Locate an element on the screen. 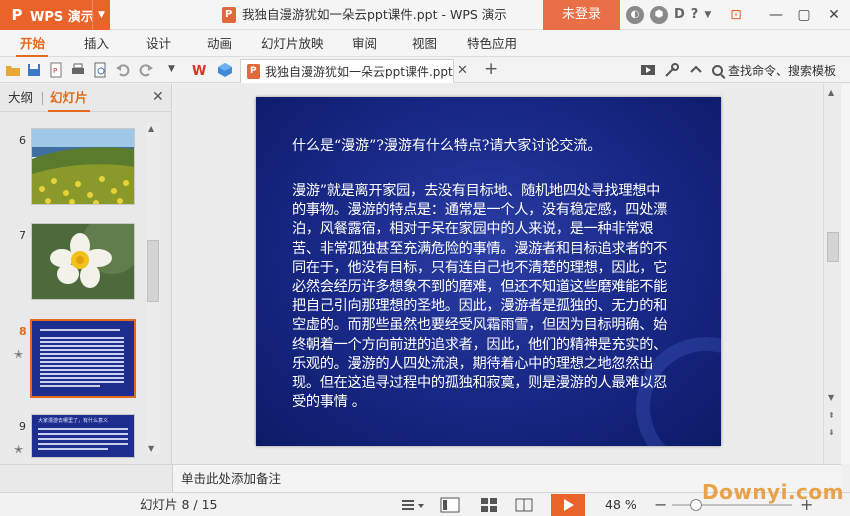 This screenshot has width=850, height=516. zoom-slider-knob is located at coordinates (696, 505).